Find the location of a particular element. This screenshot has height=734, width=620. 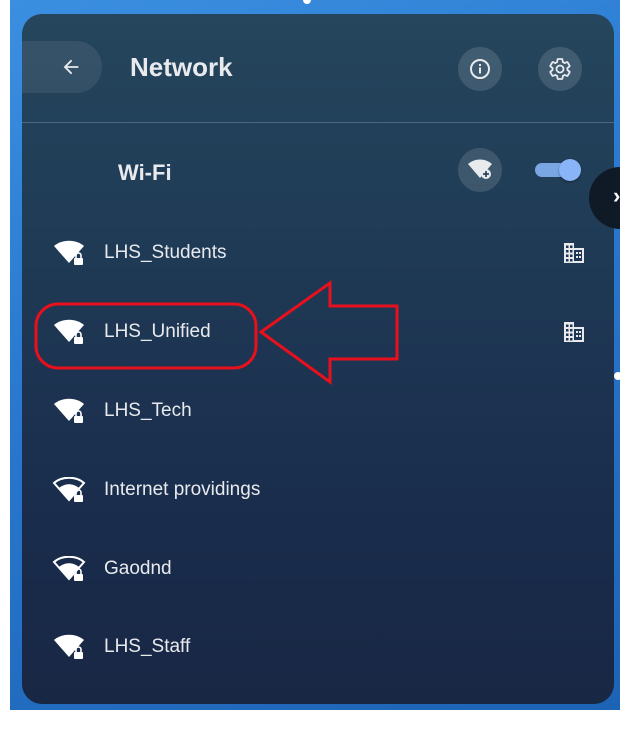

annotation-overlay is located at coordinates (216, 332).